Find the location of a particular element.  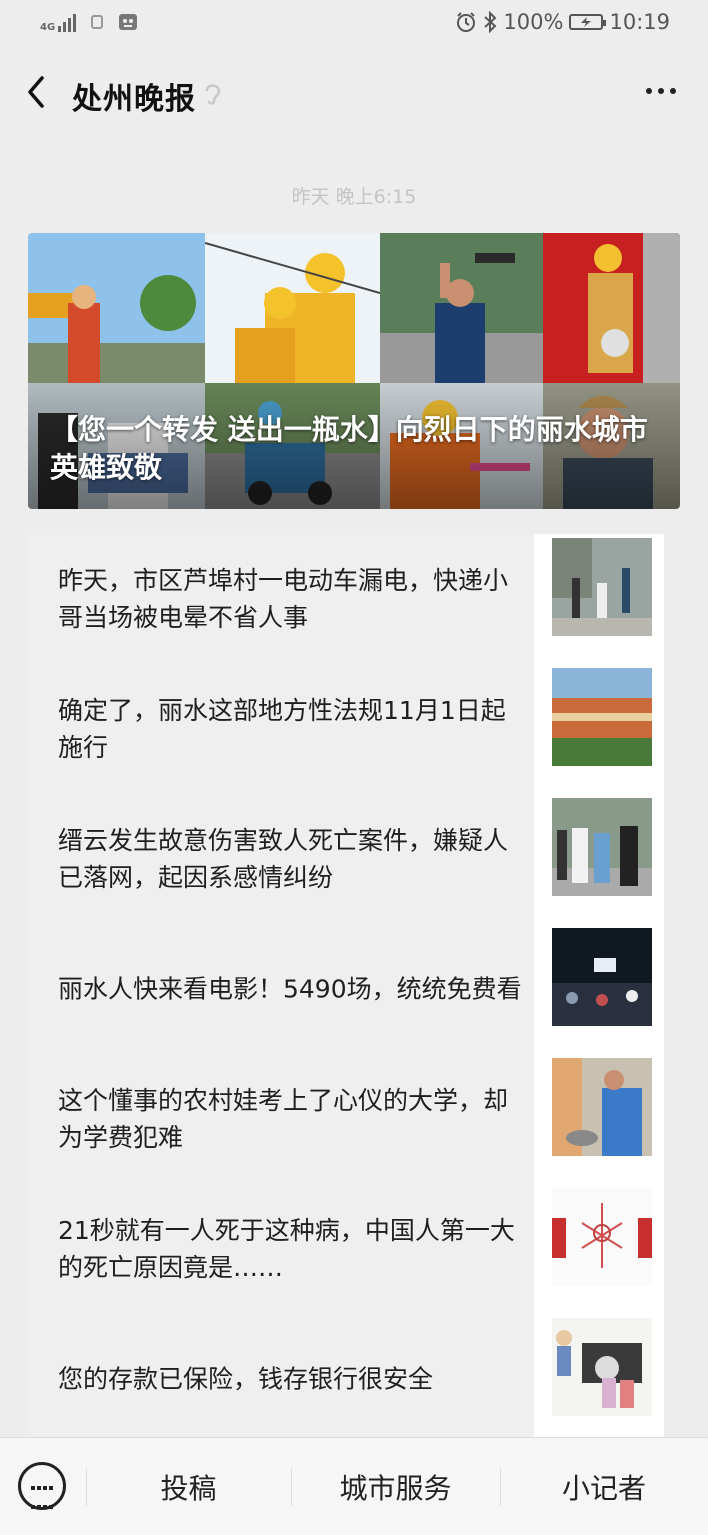

status-right: 100% 10:19 is located at coordinates (562, 22).